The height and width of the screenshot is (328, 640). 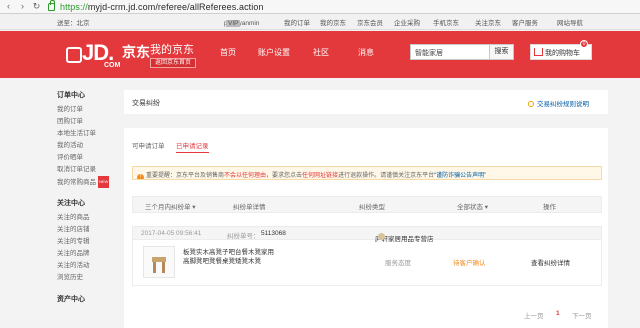 What do you see at coordinates (460, 176) in the screenshot?
I see `fraud-notice-link: “谨防诈骗公告声明”` at bounding box center [460, 176].